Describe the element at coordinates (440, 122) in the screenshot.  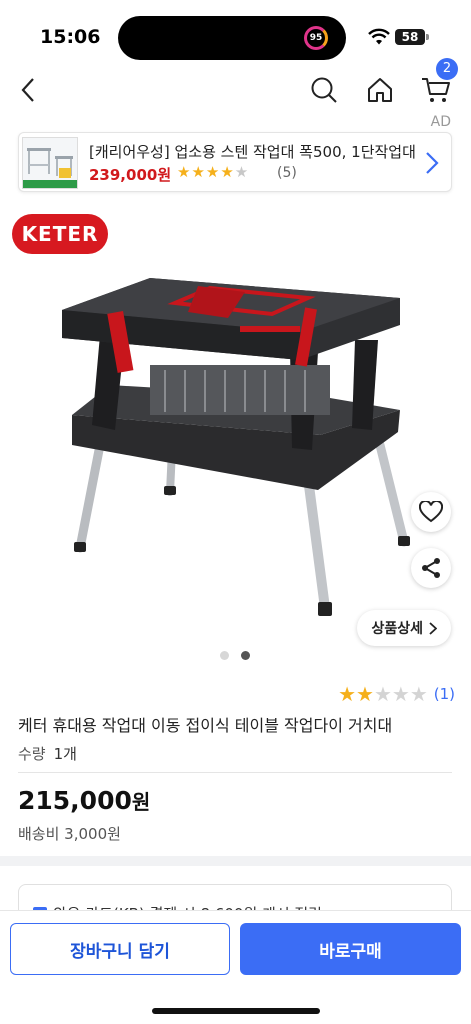
I see `ad-label: AD` at that location.